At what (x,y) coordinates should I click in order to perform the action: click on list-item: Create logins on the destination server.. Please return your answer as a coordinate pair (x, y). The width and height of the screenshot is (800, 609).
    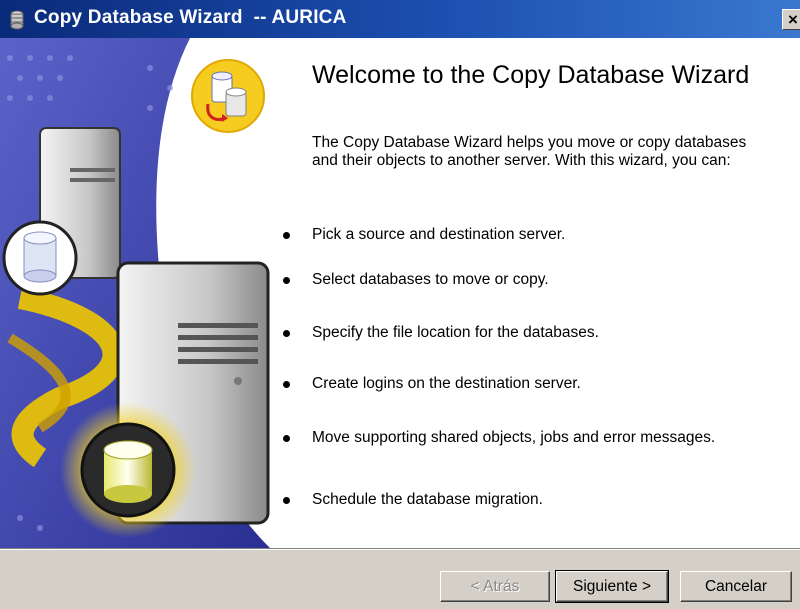
    Looking at the image, I should click on (540, 386).